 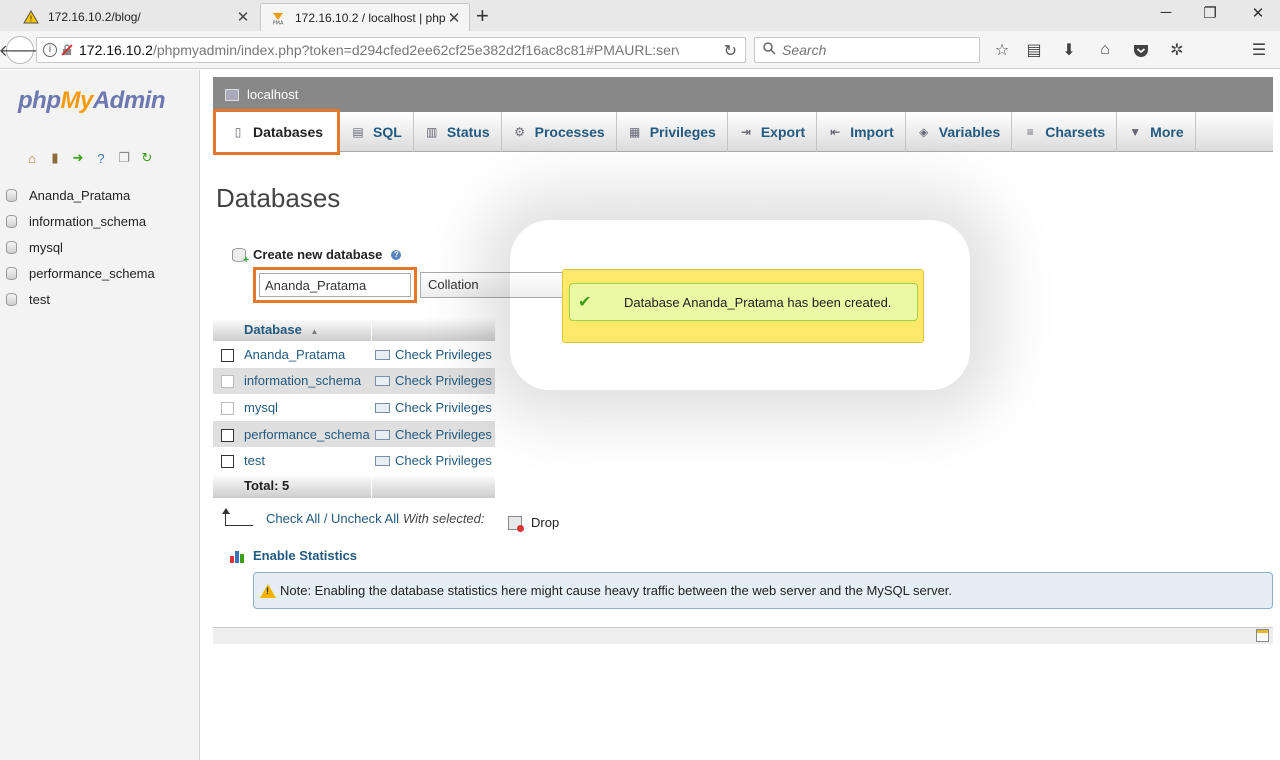 What do you see at coordinates (1141, 50) in the screenshot?
I see `pocket-icon` at bounding box center [1141, 50].